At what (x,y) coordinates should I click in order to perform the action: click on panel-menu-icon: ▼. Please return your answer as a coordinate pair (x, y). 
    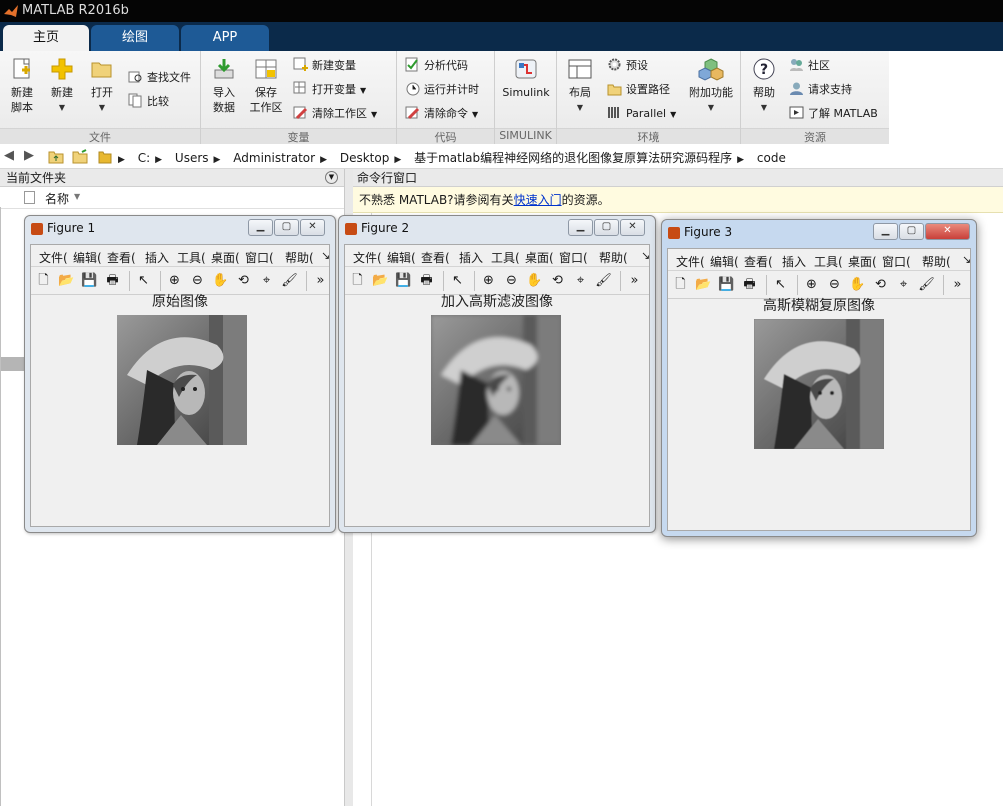
    Looking at the image, I should click on (331, 177).